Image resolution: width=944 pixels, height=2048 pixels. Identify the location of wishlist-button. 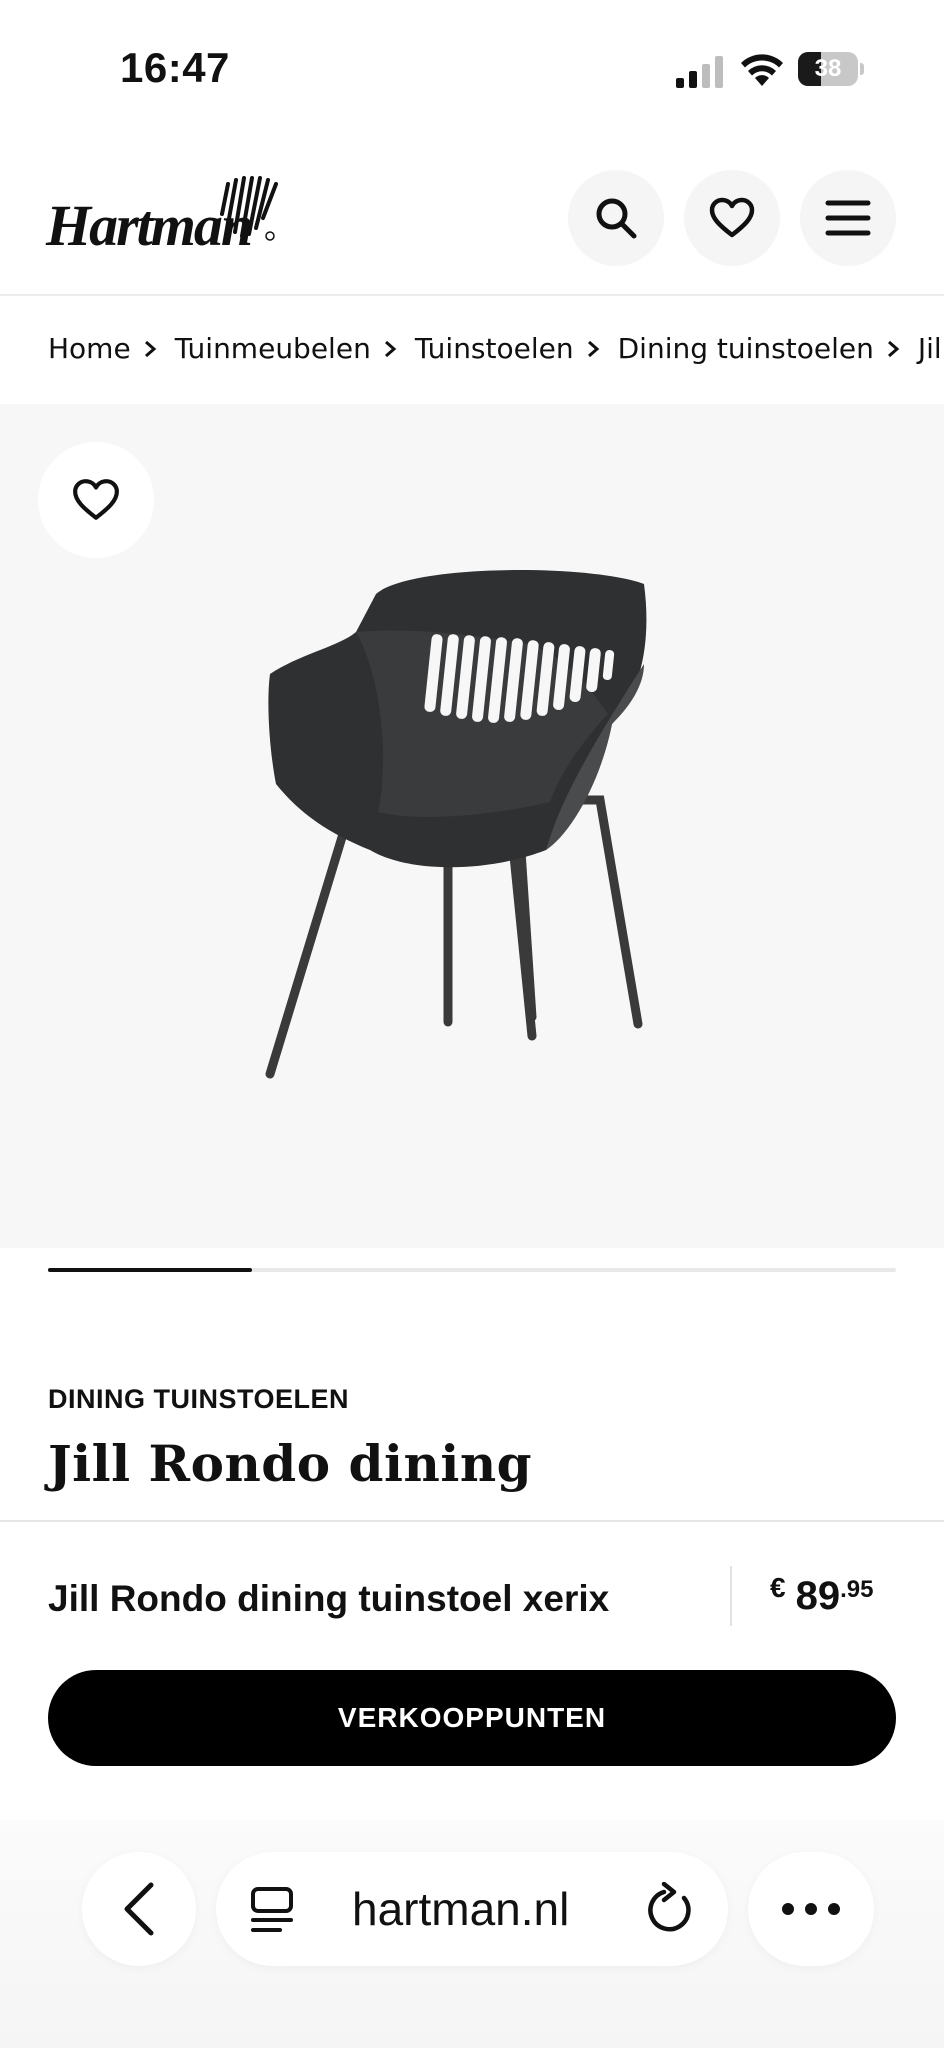
(732, 218).